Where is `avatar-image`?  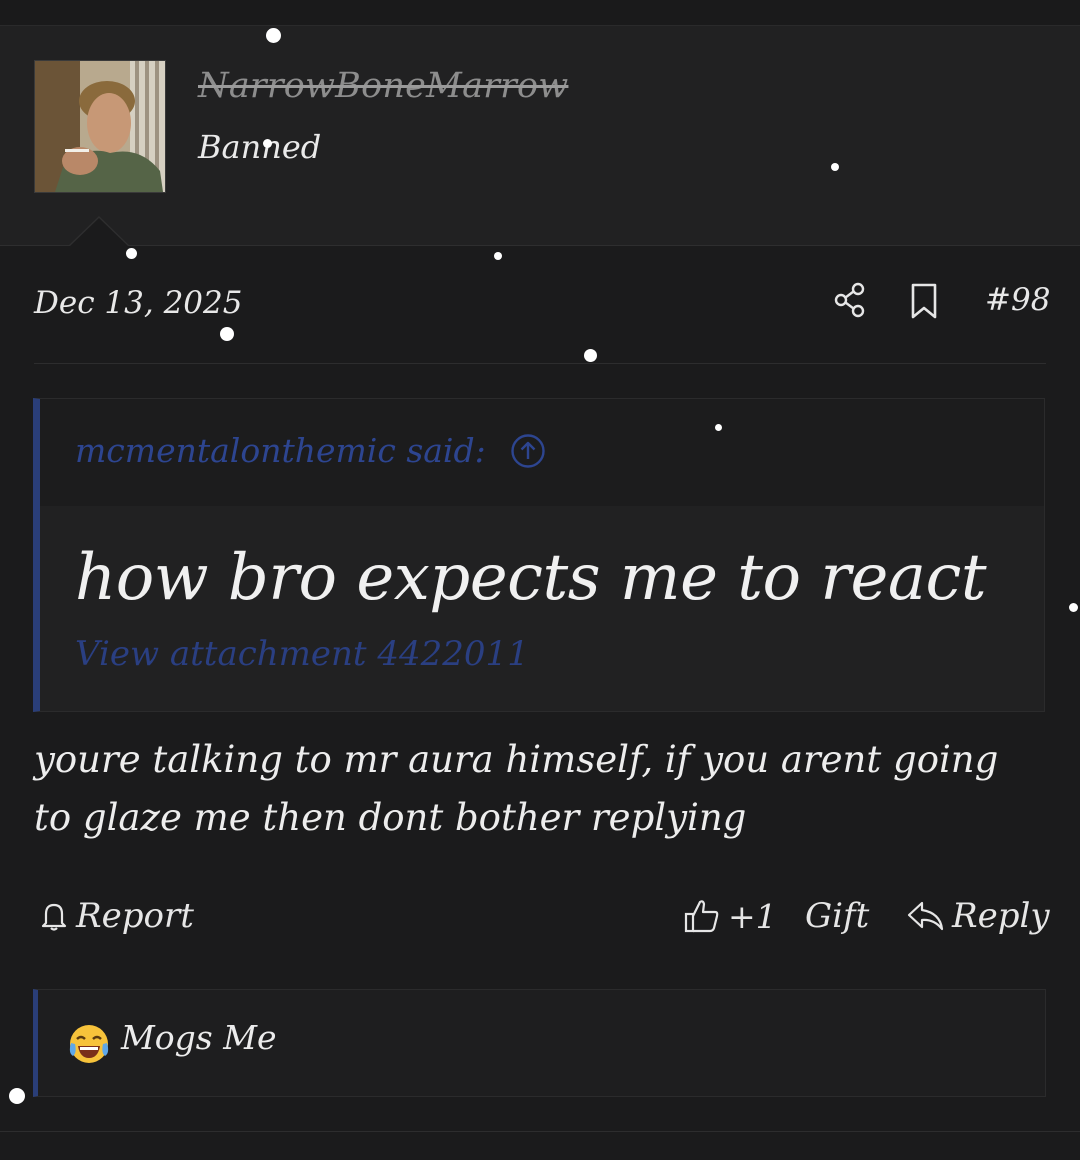
avatar-image is located at coordinates (100, 126).